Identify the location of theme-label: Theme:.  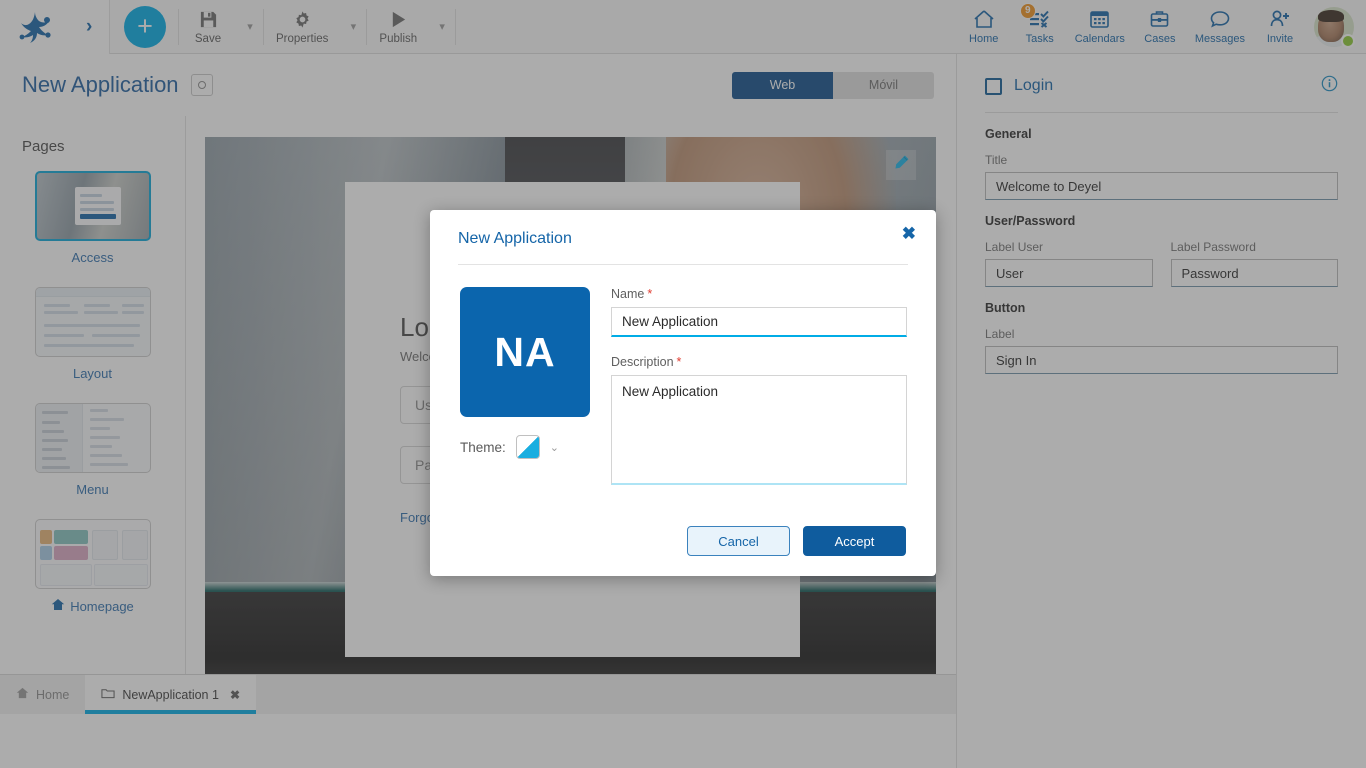
(483, 447).